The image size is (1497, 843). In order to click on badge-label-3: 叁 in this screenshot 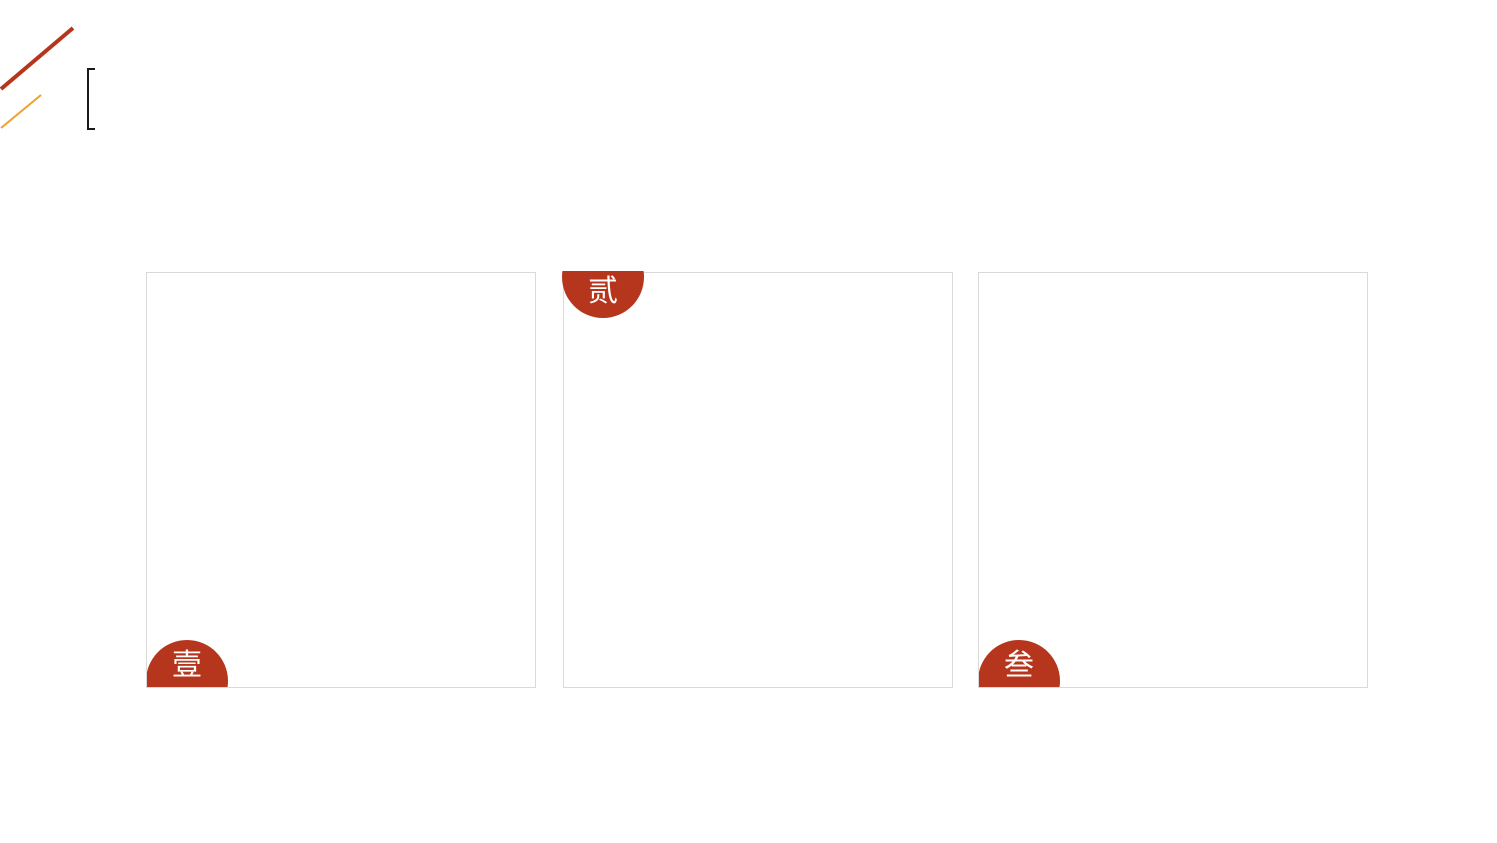, I will do `click(1019, 665)`.